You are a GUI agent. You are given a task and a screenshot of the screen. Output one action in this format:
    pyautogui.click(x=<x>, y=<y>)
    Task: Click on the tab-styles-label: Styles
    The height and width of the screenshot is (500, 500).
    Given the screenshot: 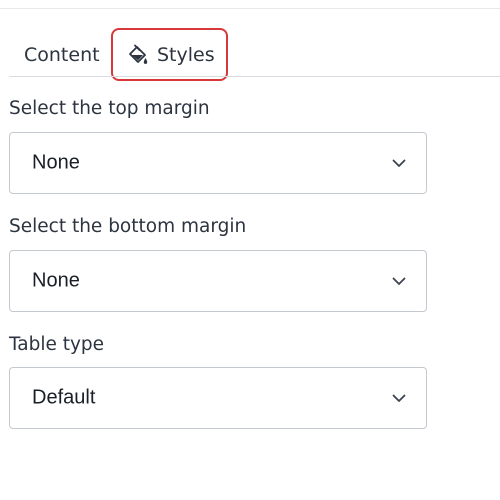 What is the action you would take?
    pyautogui.click(x=186, y=54)
    